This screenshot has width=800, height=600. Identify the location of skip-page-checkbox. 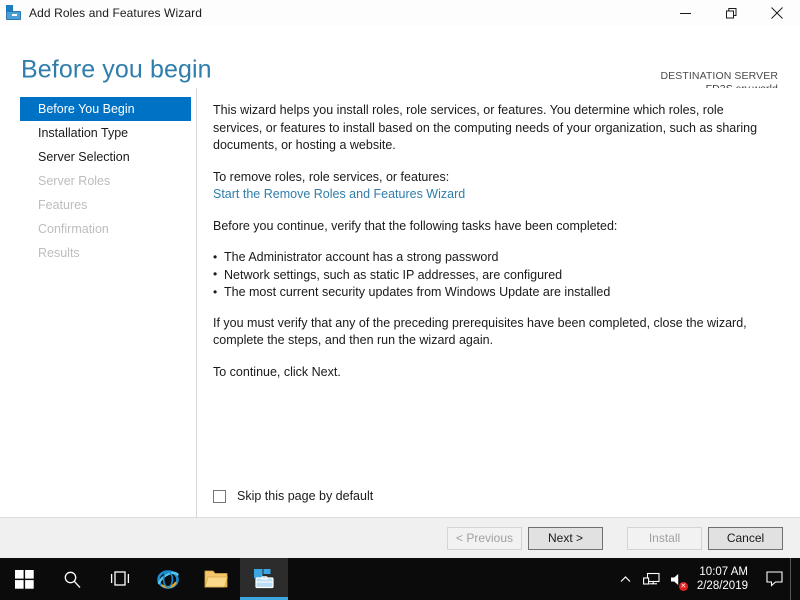
(219, 496).